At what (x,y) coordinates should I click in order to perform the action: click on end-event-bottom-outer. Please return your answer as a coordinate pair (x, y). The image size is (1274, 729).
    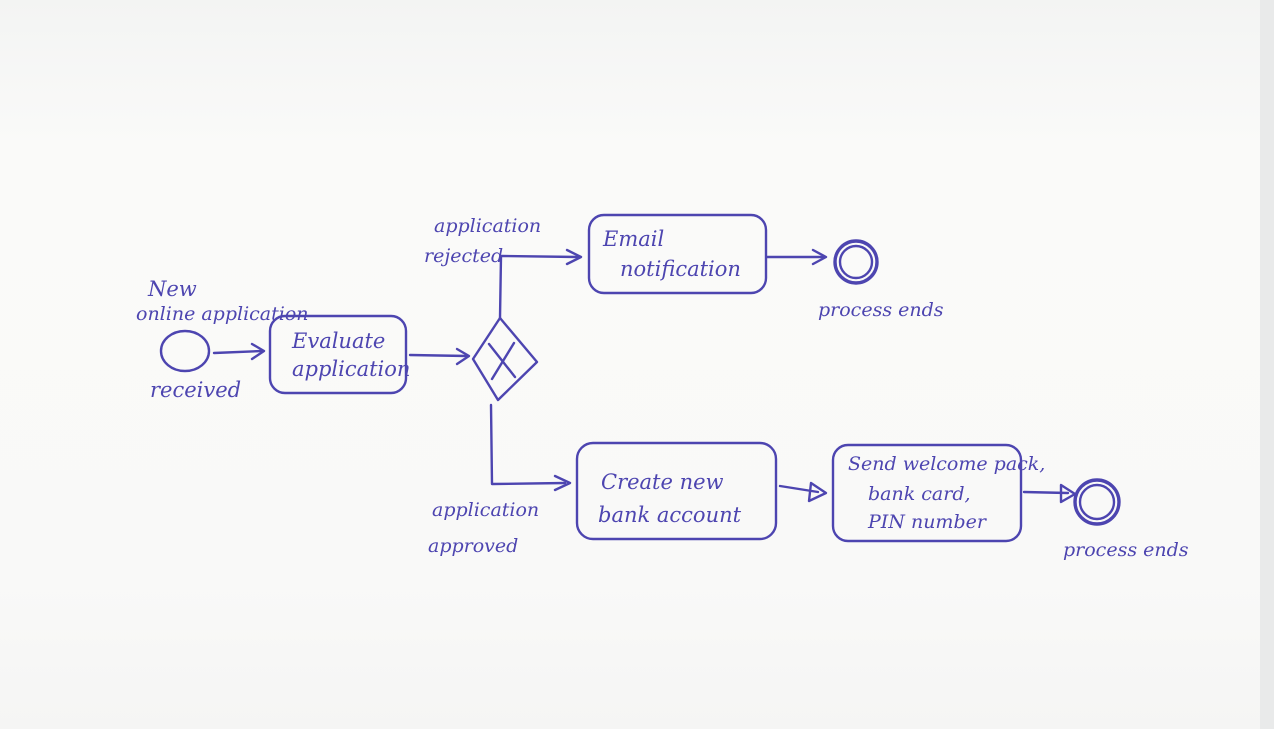
    Looking at the image, I should click on (1097, 502).